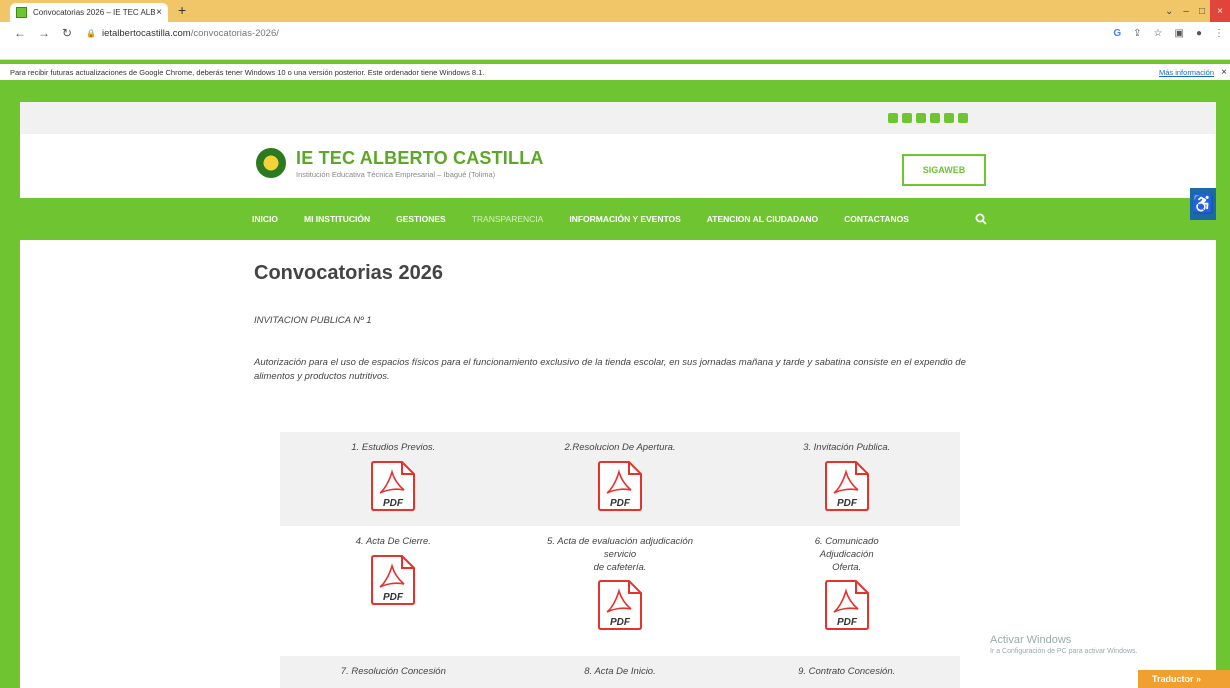 This screenshot has width=1230, height=688. I want to click on menu-item-atencion-ciudadano: ATENCION AL CIUDADANO, so click(762, 219).